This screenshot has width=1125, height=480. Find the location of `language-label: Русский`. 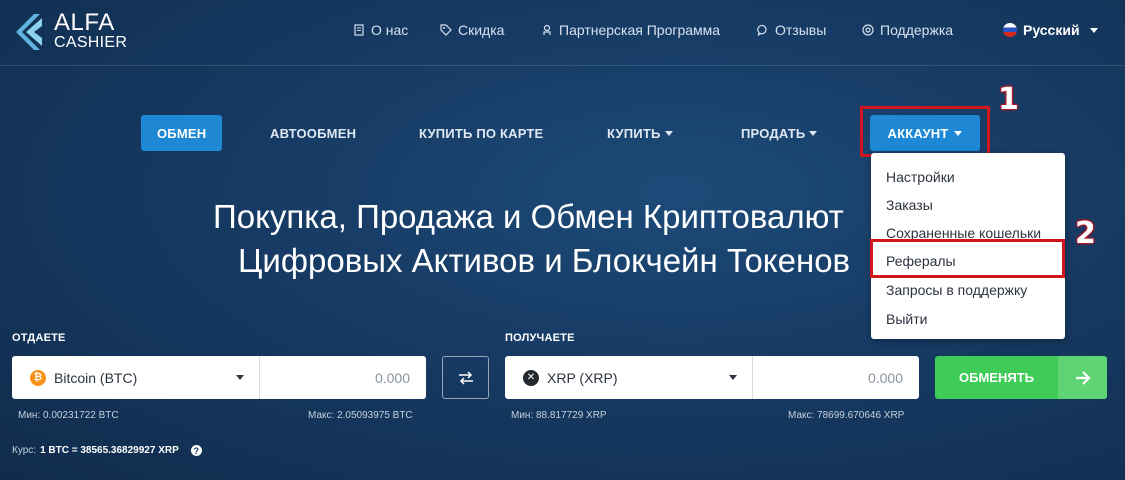

language-label: Русский is located at coordinates (1051, 30).